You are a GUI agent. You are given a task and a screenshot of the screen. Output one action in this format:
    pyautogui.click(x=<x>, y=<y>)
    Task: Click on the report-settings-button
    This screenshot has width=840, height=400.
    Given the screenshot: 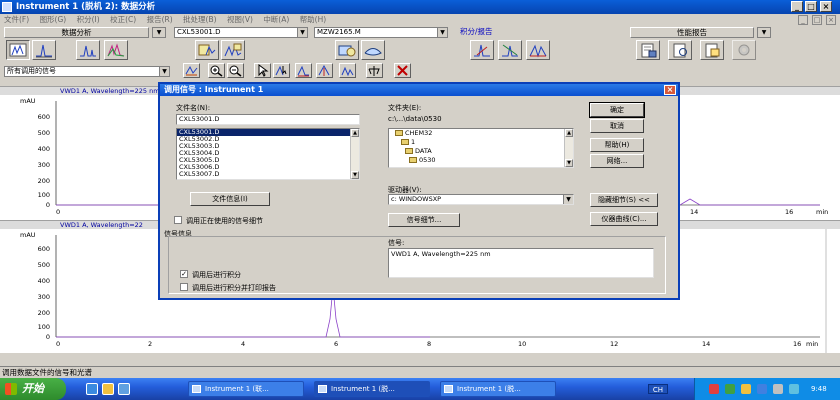 What is the action you would take?
    pyautogui.click(x=744, y=50)
    